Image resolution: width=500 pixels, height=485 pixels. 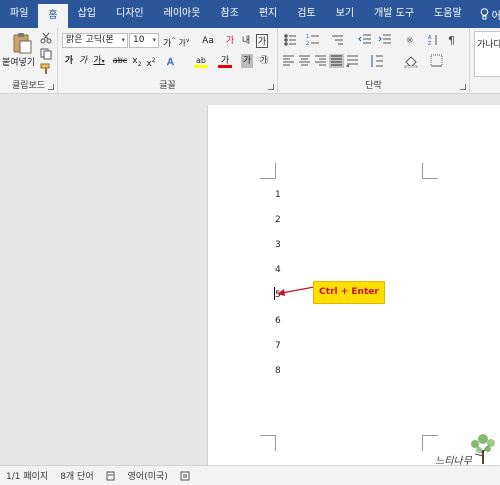 What do you see at coordinates (225, 61) in the screenshot?
I see `font-color-button: 가` at bounding box center [225, 61].